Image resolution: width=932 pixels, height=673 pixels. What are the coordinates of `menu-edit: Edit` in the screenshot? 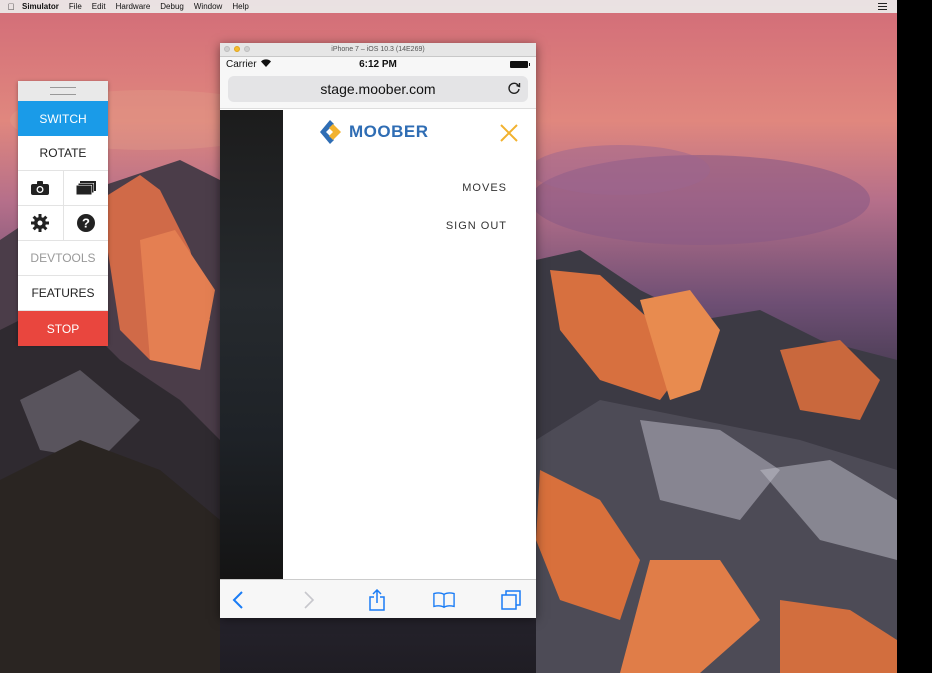 It's located at (99, 6).